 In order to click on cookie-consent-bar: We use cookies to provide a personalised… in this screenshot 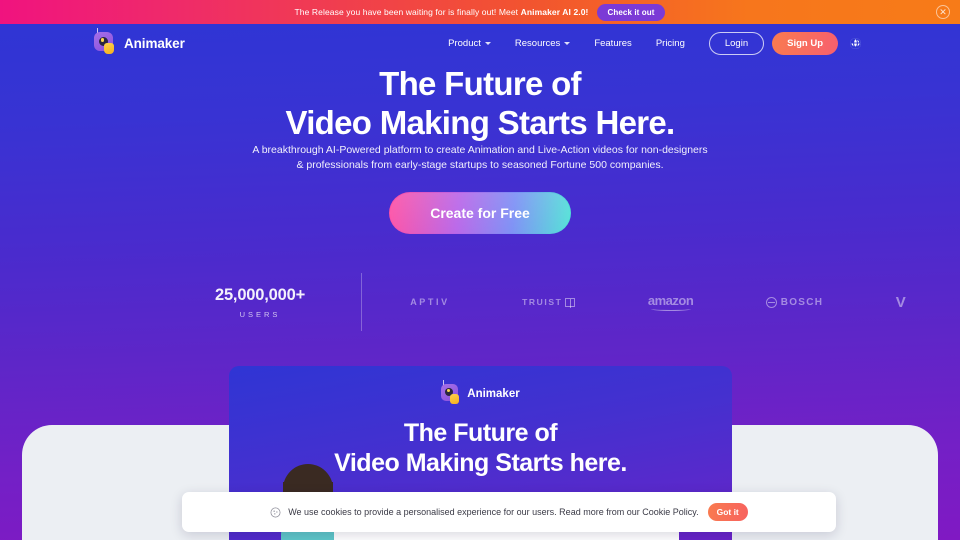, I will do `click(509, 512)`.